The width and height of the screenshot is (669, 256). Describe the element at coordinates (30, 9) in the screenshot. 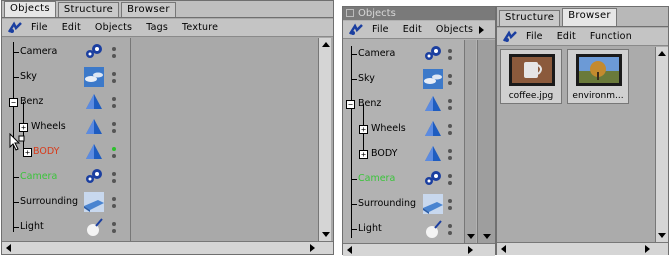

I see `tab-objects: Objects` at that location.